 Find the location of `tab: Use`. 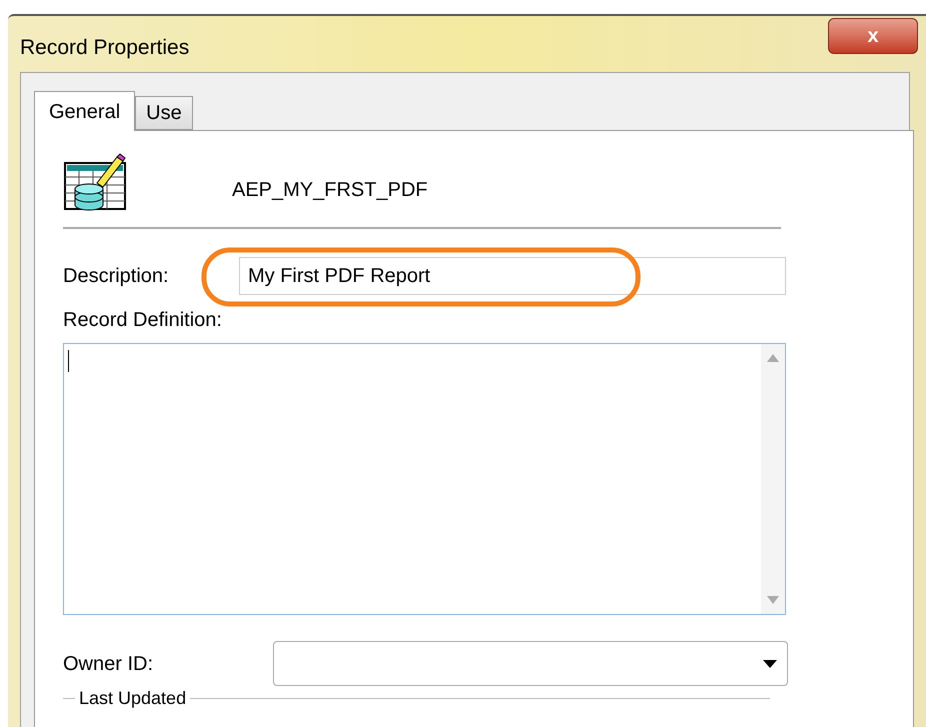

tab: Use is located at coordinates (164, 113).